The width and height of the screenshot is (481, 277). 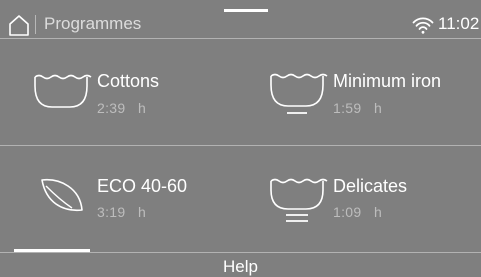 What do you see at coordinates (240, 267) in the screenshot?
I see `help-button: Help` at bounding box center [240, 267].